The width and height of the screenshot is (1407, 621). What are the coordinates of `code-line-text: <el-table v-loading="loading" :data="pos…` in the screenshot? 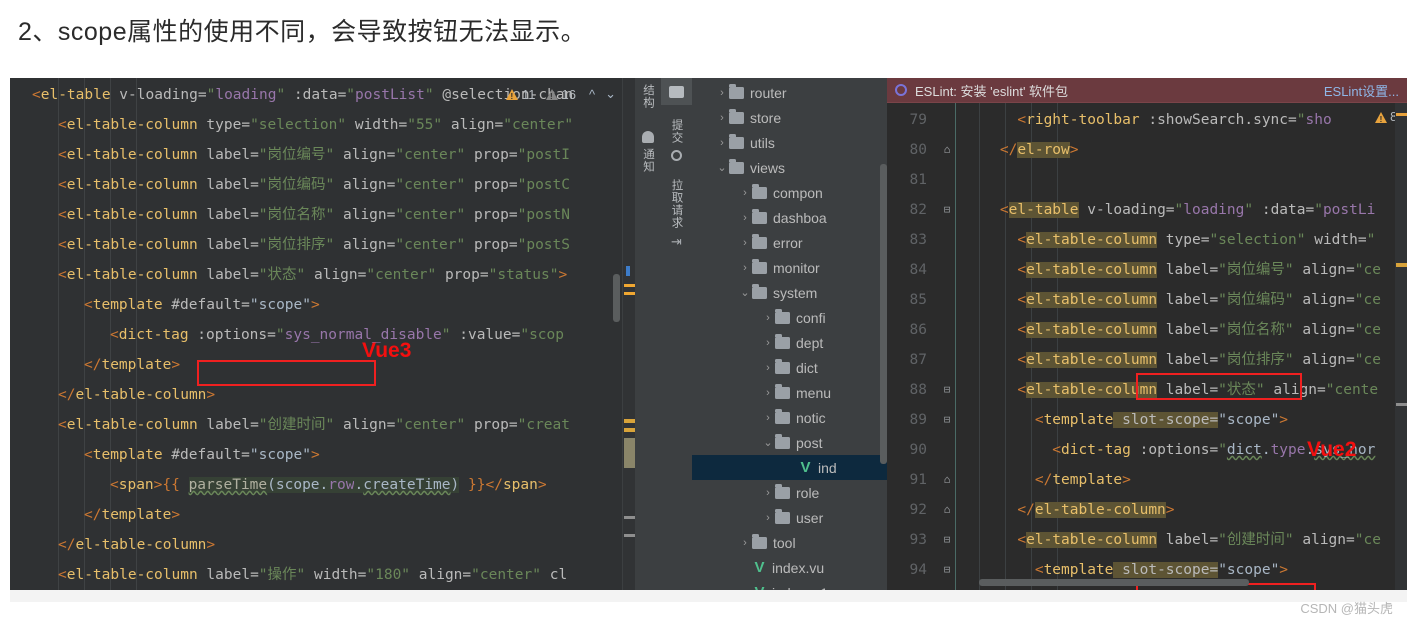 It's located at (1170, 210).